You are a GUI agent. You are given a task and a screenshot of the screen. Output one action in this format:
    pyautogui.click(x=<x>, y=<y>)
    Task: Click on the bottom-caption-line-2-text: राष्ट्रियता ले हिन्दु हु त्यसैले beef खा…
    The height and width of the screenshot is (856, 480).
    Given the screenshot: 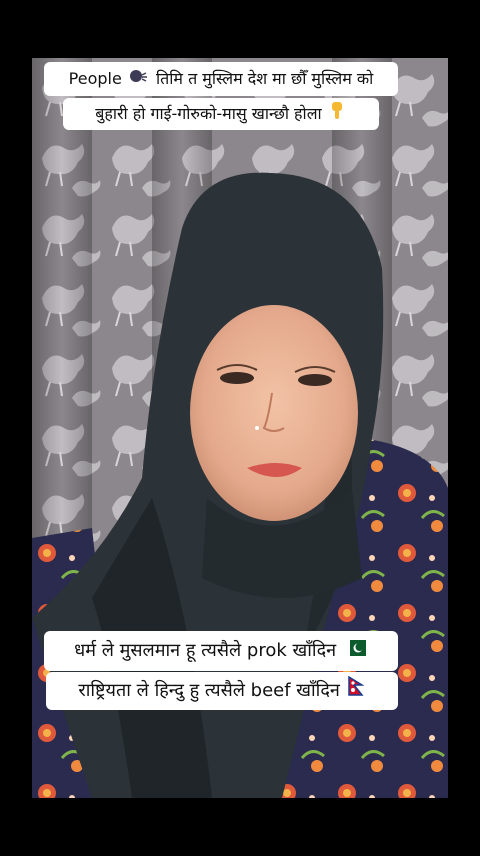 What is the action you would take?
    pyautogui.click(x=209, y=690)
    